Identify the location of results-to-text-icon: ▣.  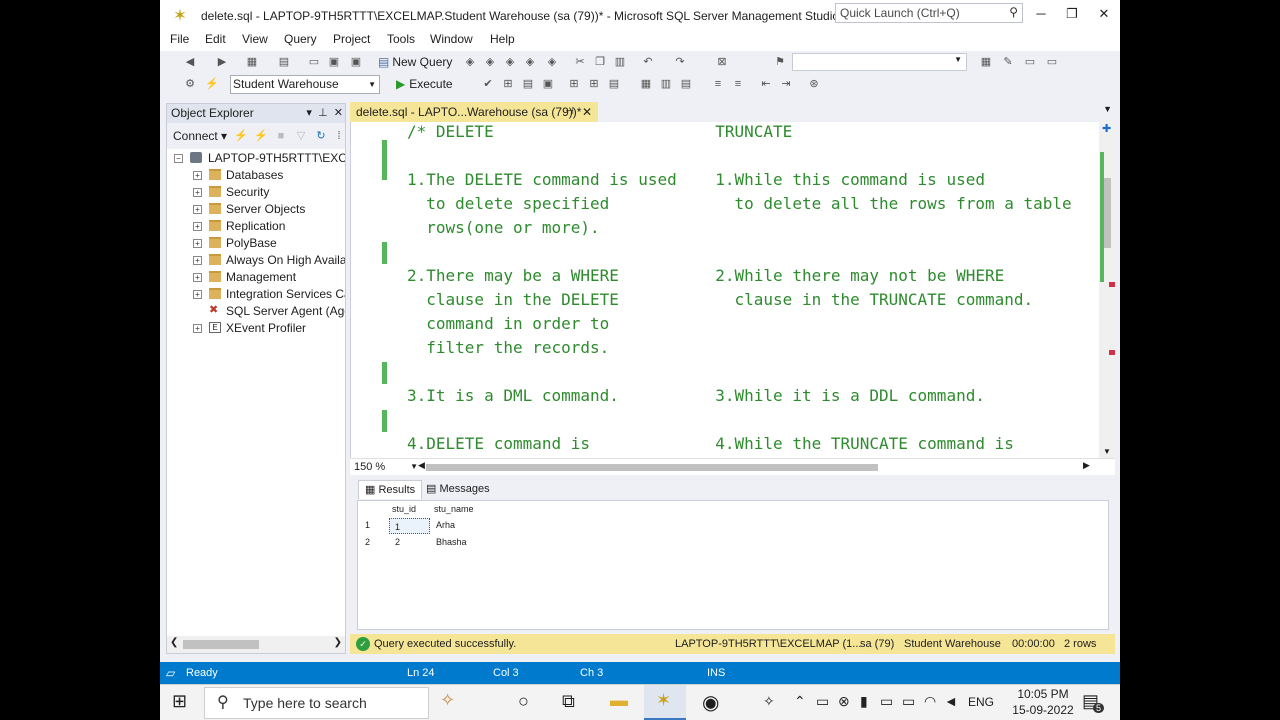
(548, 84).